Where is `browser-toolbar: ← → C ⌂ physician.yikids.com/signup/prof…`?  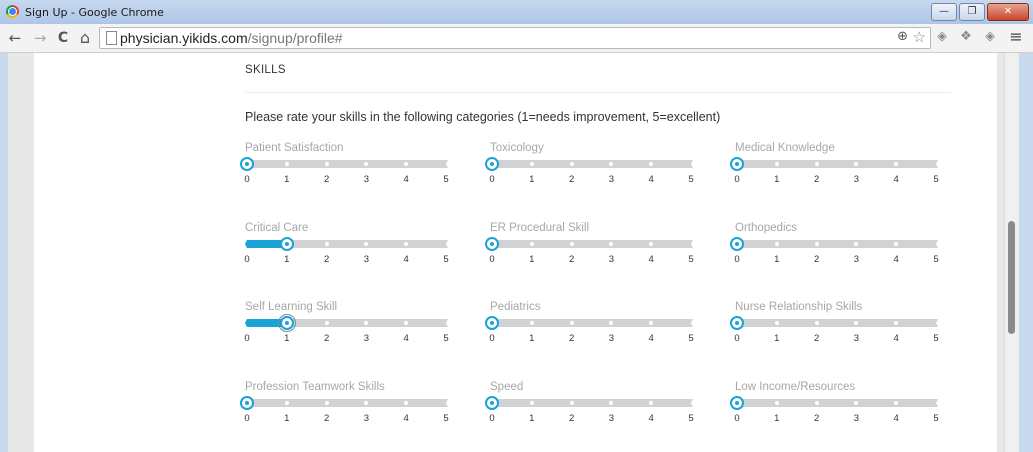
browser-toolbar: ← → C ⌂ physician.yikids.com/signup/prof… is located at coordinates (516, 38).